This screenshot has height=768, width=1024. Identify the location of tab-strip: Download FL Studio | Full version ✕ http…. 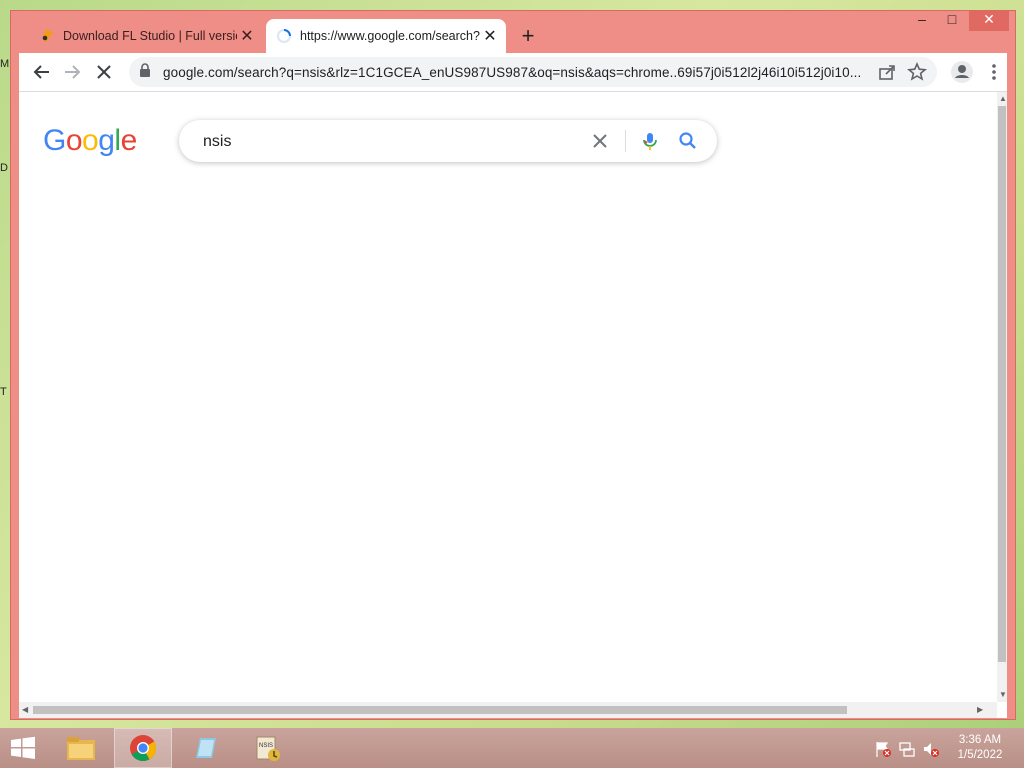
(513, 32).